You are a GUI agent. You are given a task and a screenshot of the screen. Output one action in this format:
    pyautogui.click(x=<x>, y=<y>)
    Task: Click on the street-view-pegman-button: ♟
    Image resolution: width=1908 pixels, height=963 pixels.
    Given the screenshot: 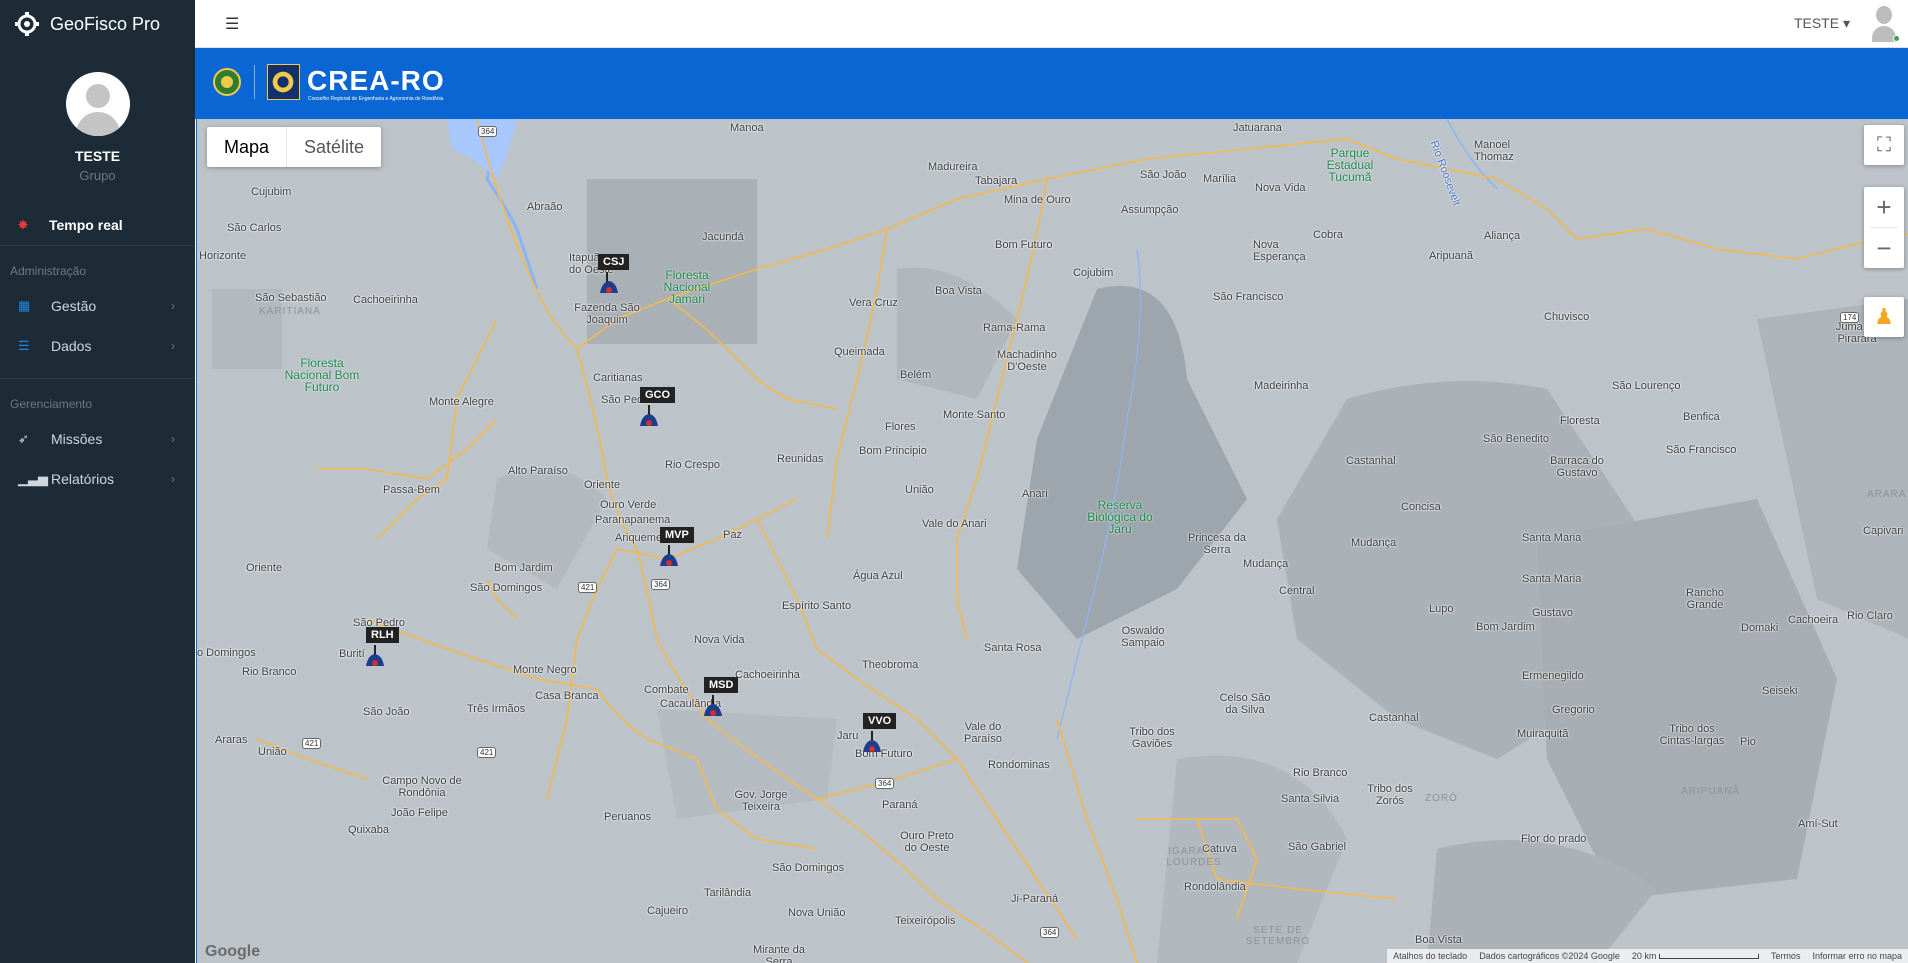 What is the action you would take?
    pyautogui.click(x=1884, y=317)
    